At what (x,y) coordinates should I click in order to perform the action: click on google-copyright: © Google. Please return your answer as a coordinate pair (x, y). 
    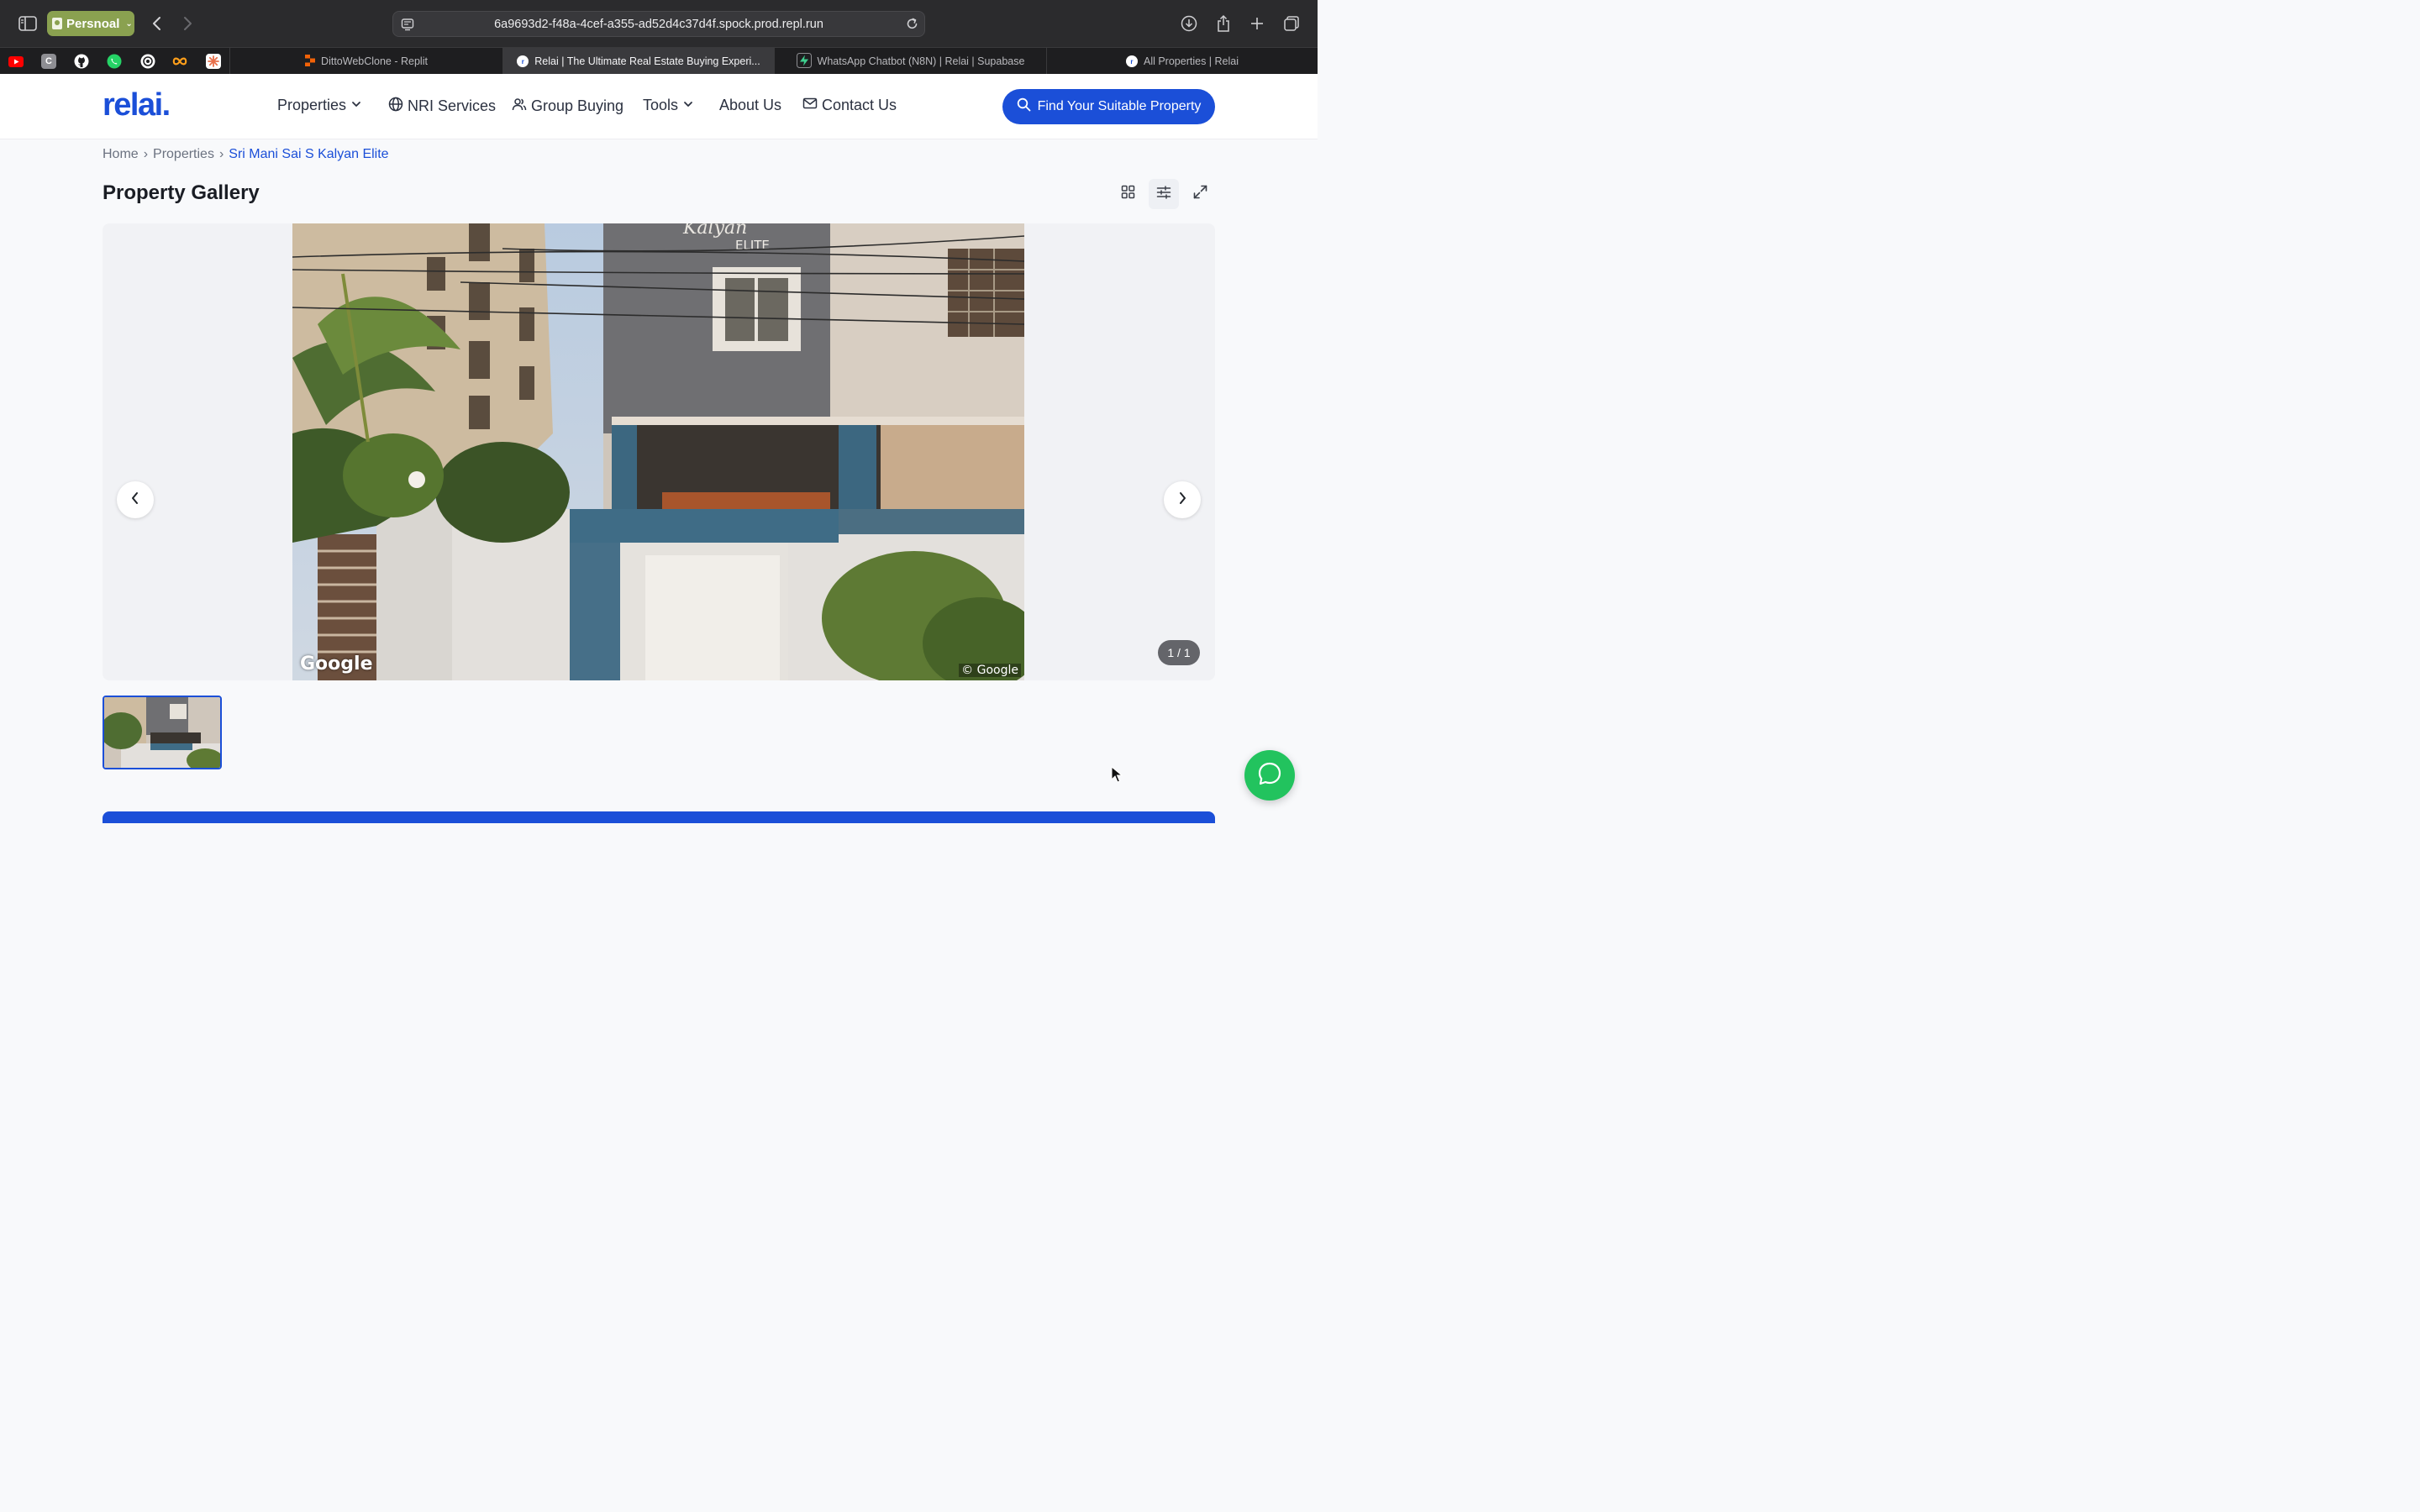
    Looking at the image, I should click on (990, 670).